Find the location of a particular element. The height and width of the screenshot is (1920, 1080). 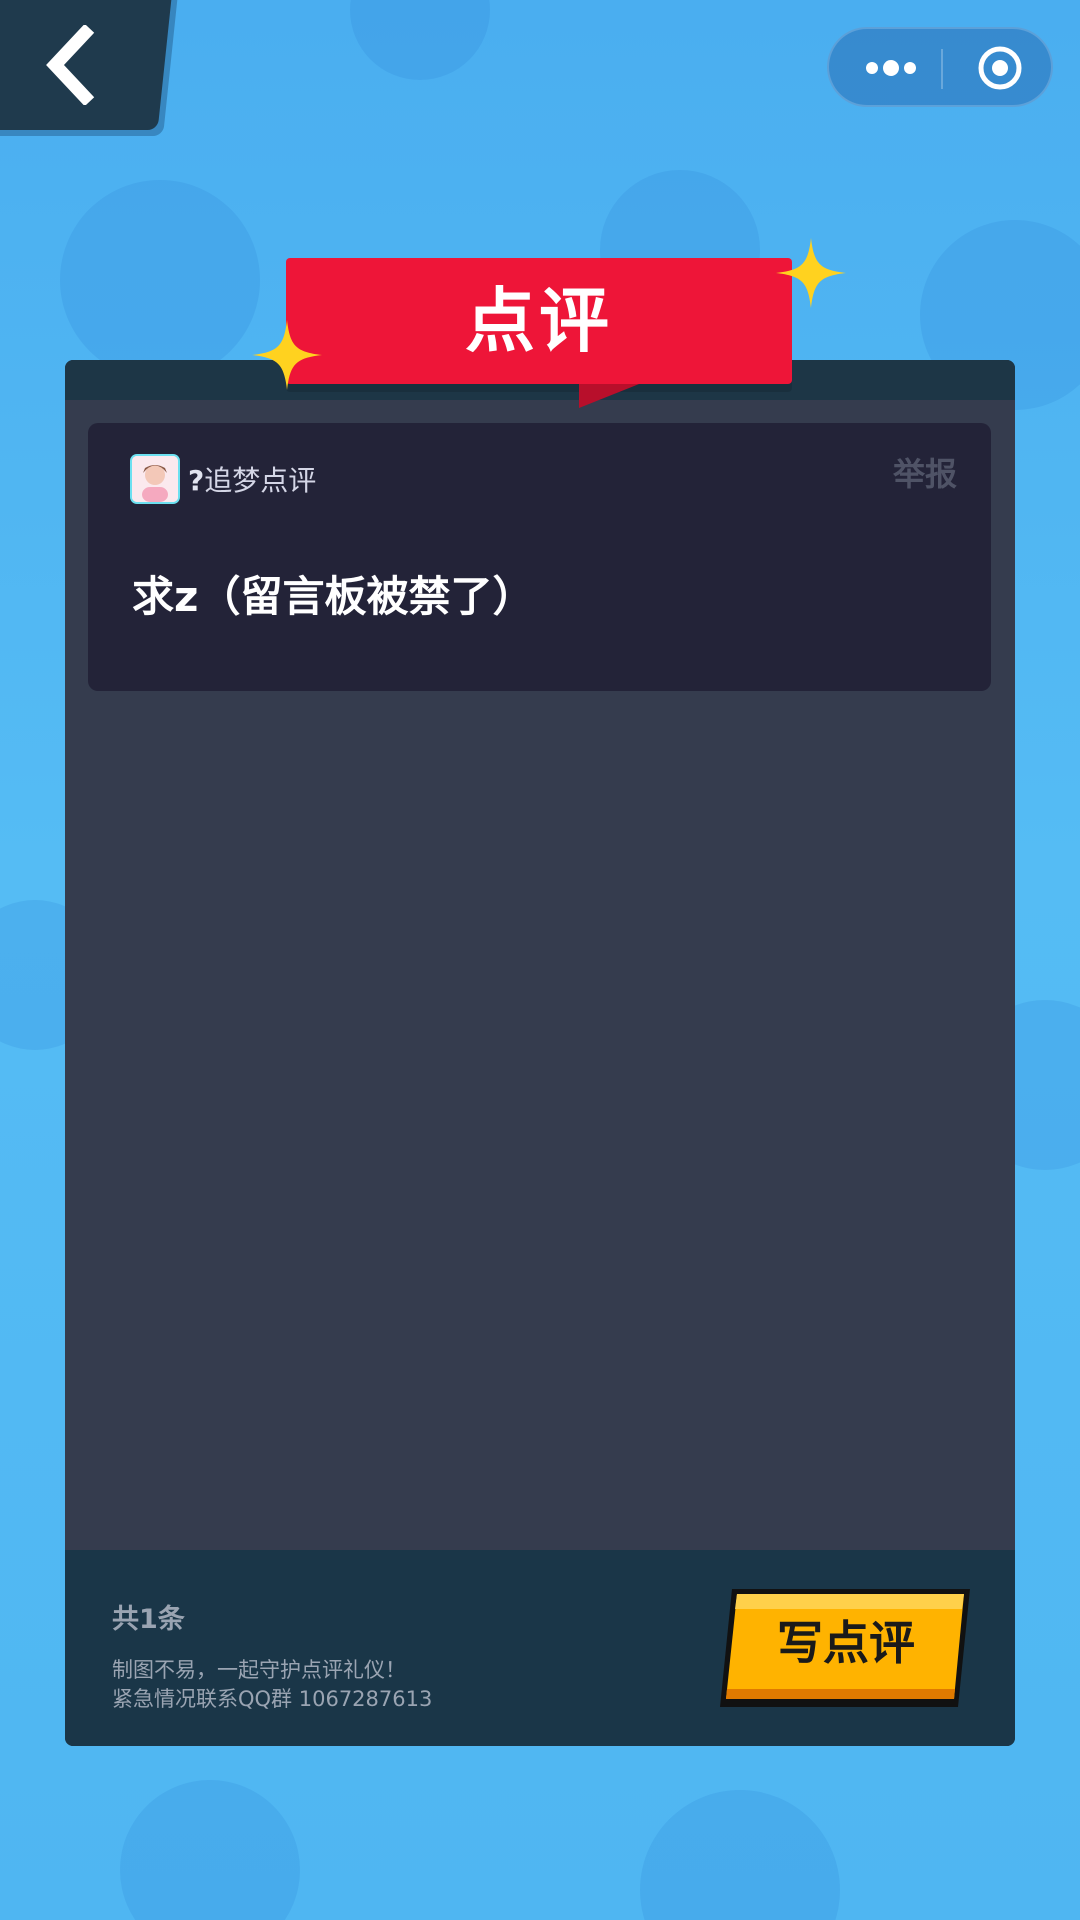

username-text: 追梦点评 is located at coordinates (260, 480).